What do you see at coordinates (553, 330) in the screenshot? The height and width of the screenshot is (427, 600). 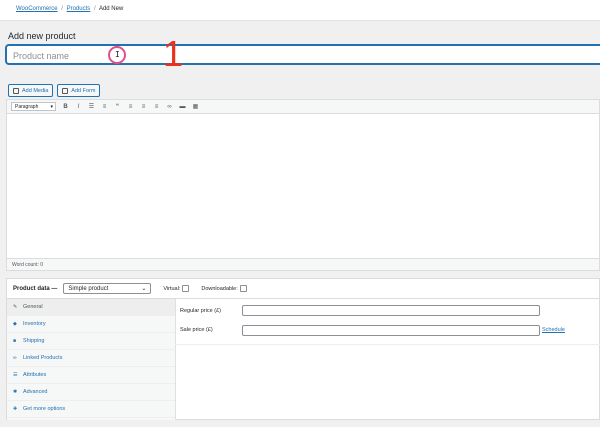 I see `schedule-link: Schedule` at bounding box center [553, 330].